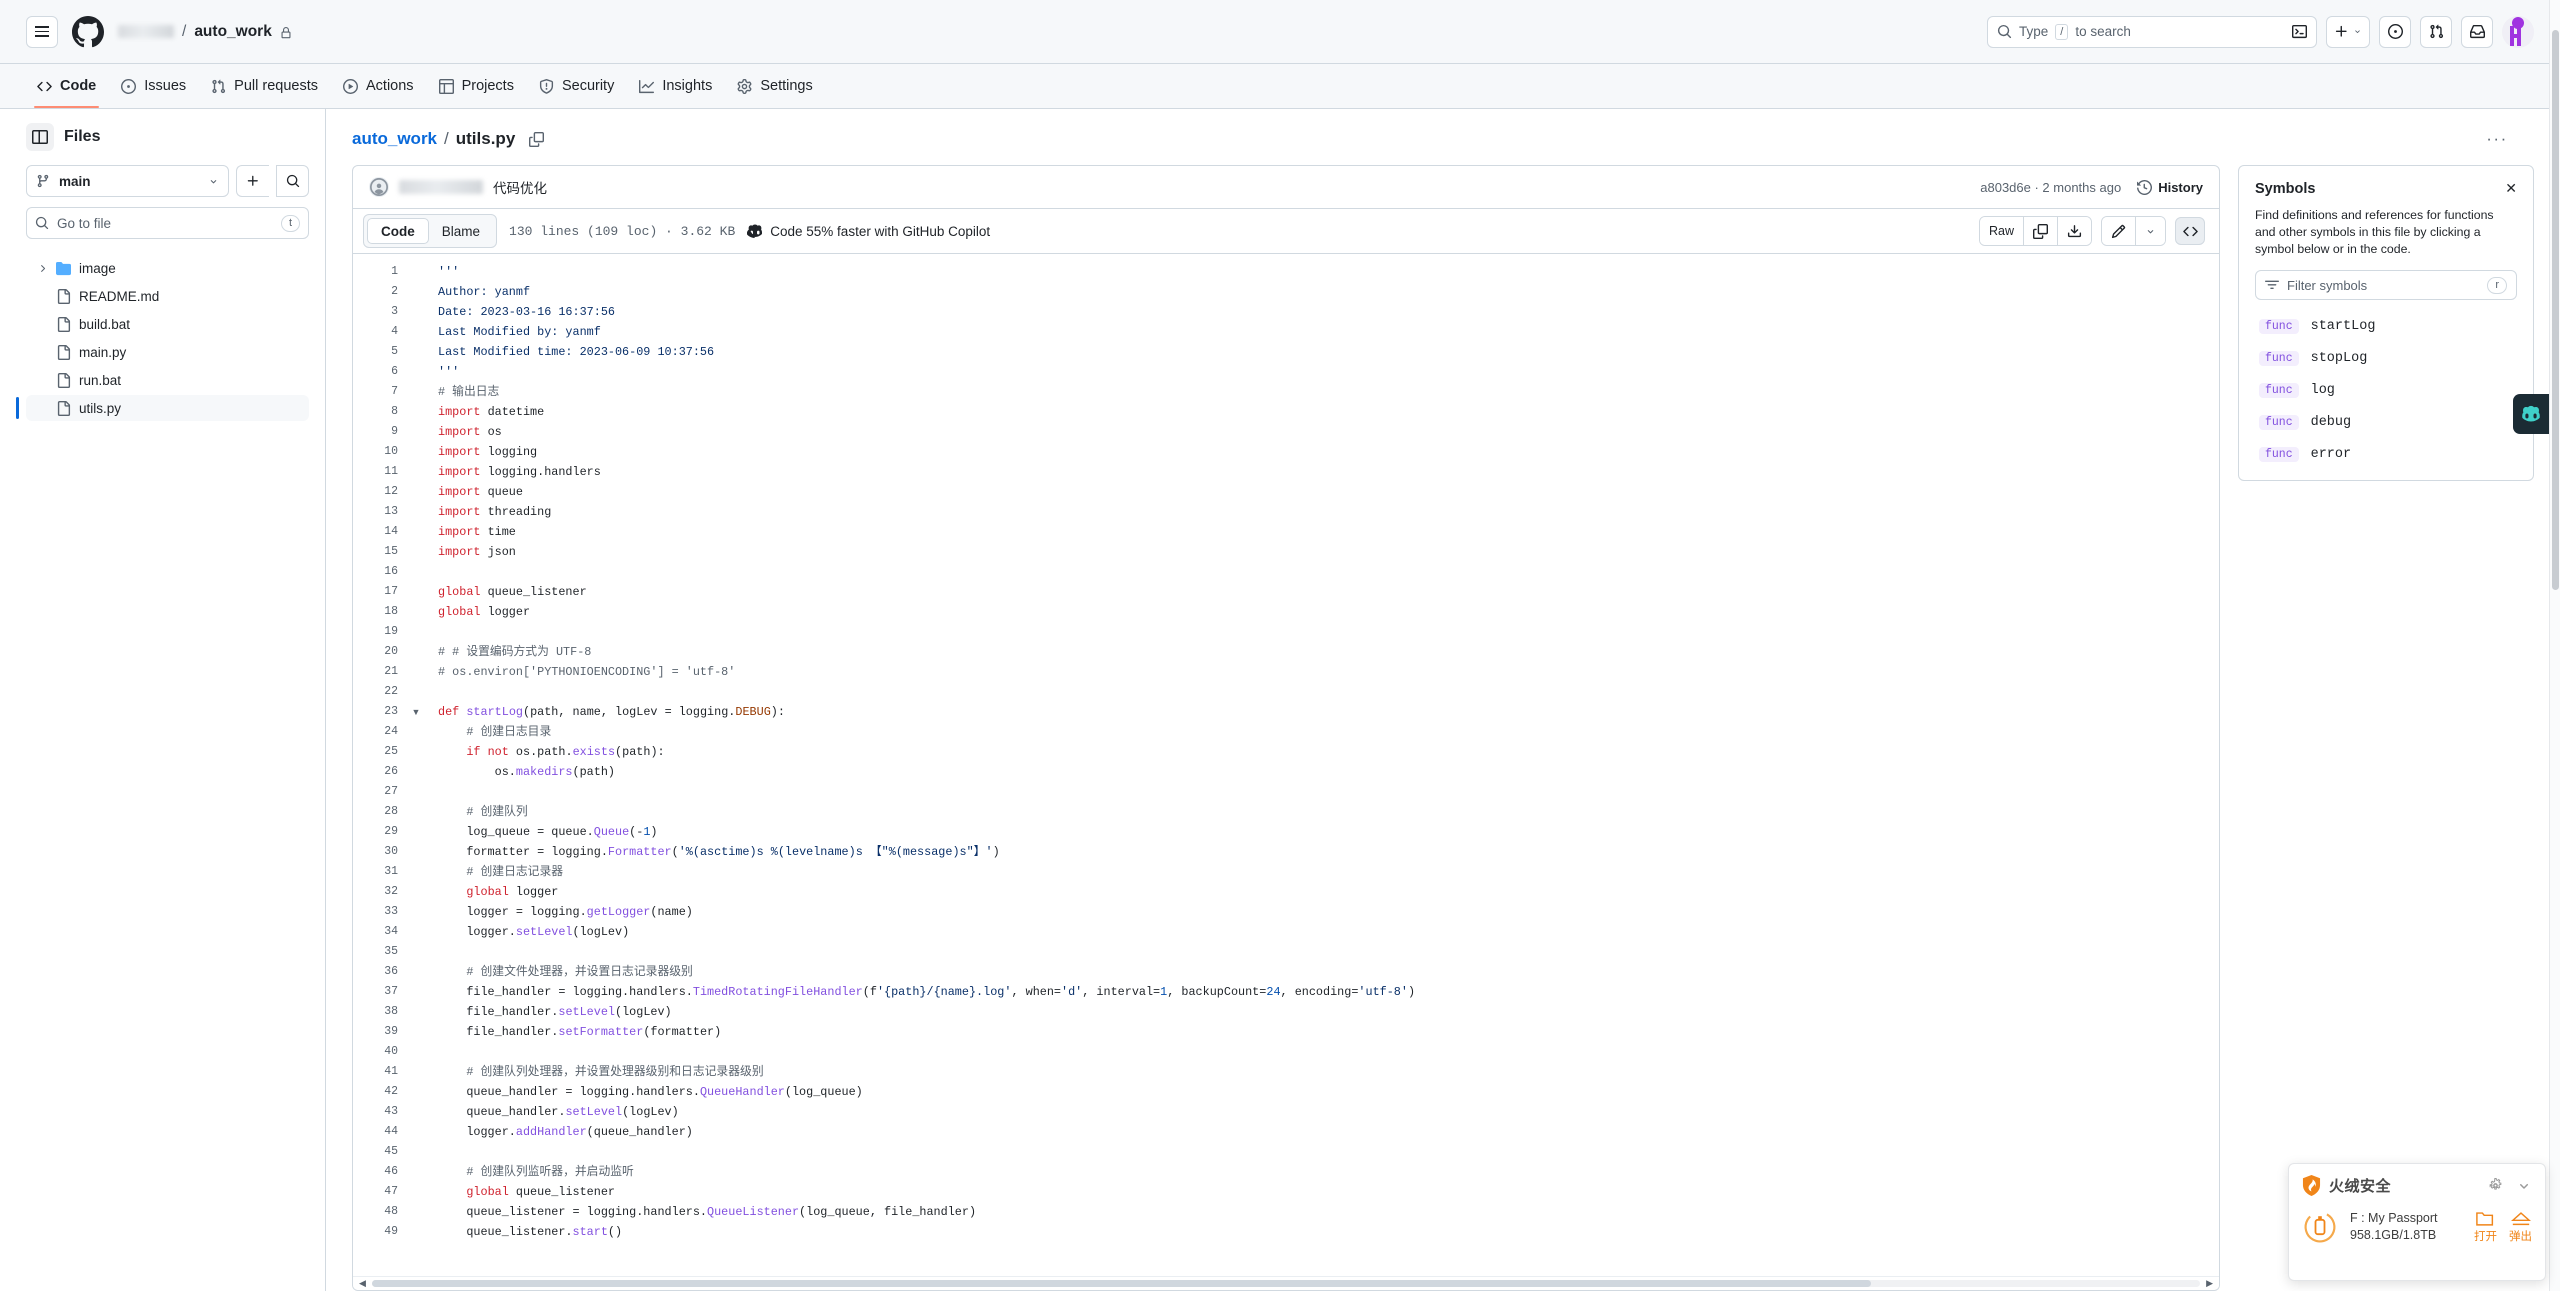  I want to click on code-line-content: queue_handler.setLevel(logLev), so click(1322, 1112).